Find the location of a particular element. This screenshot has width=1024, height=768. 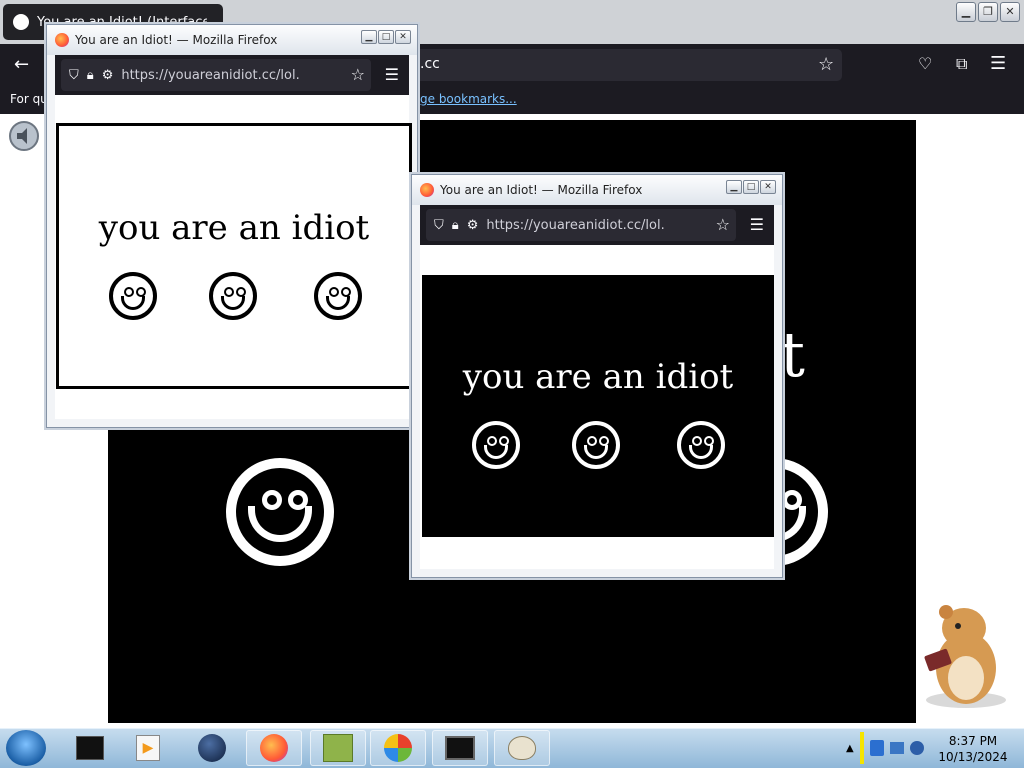

tray-marker is located at coordinates (861, 748).